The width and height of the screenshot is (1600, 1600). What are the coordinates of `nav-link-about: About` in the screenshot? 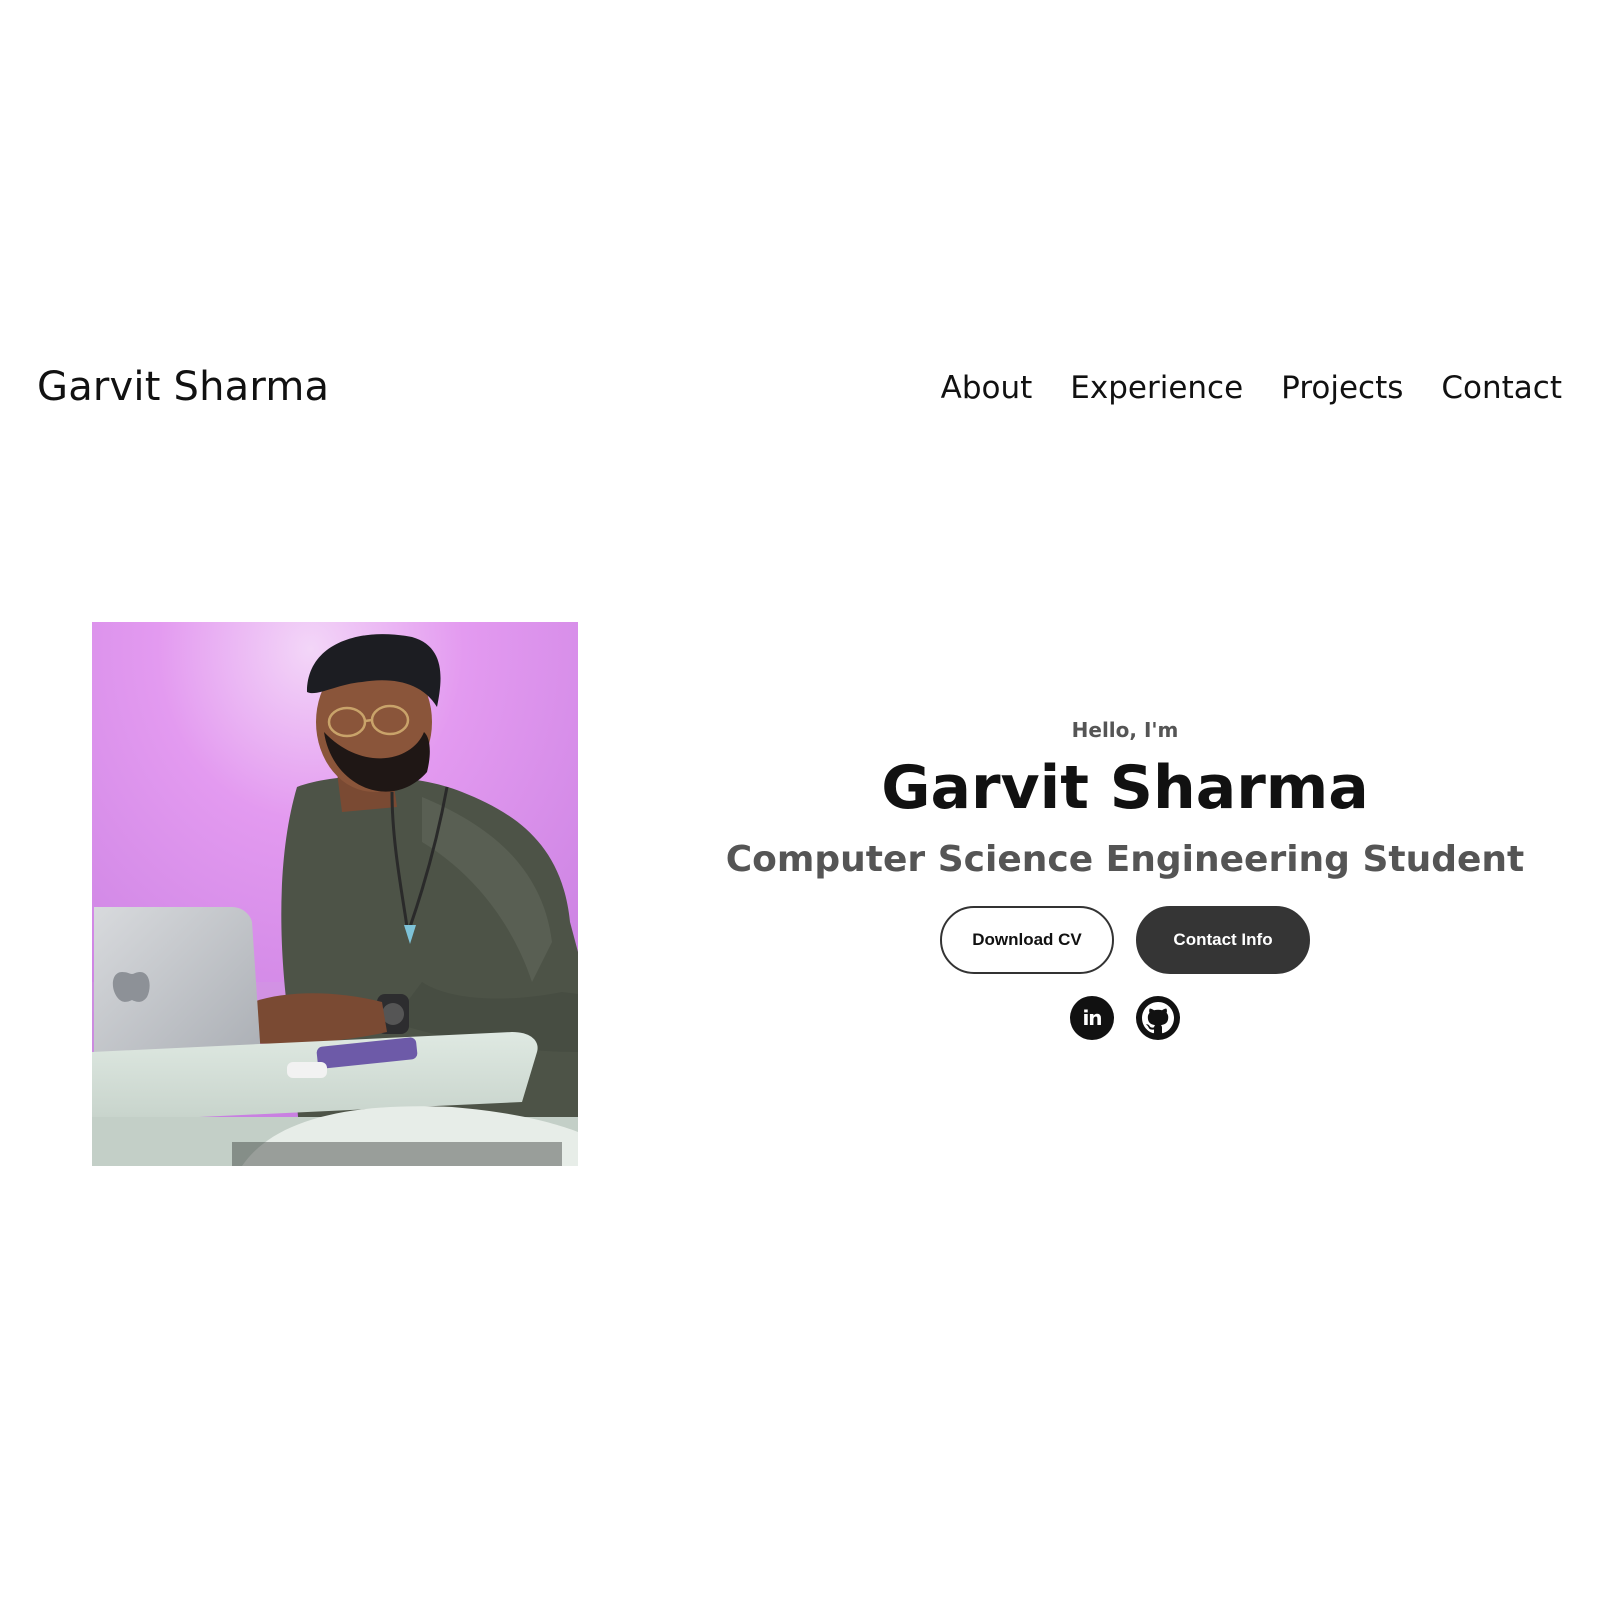 It's located at (987, 388).